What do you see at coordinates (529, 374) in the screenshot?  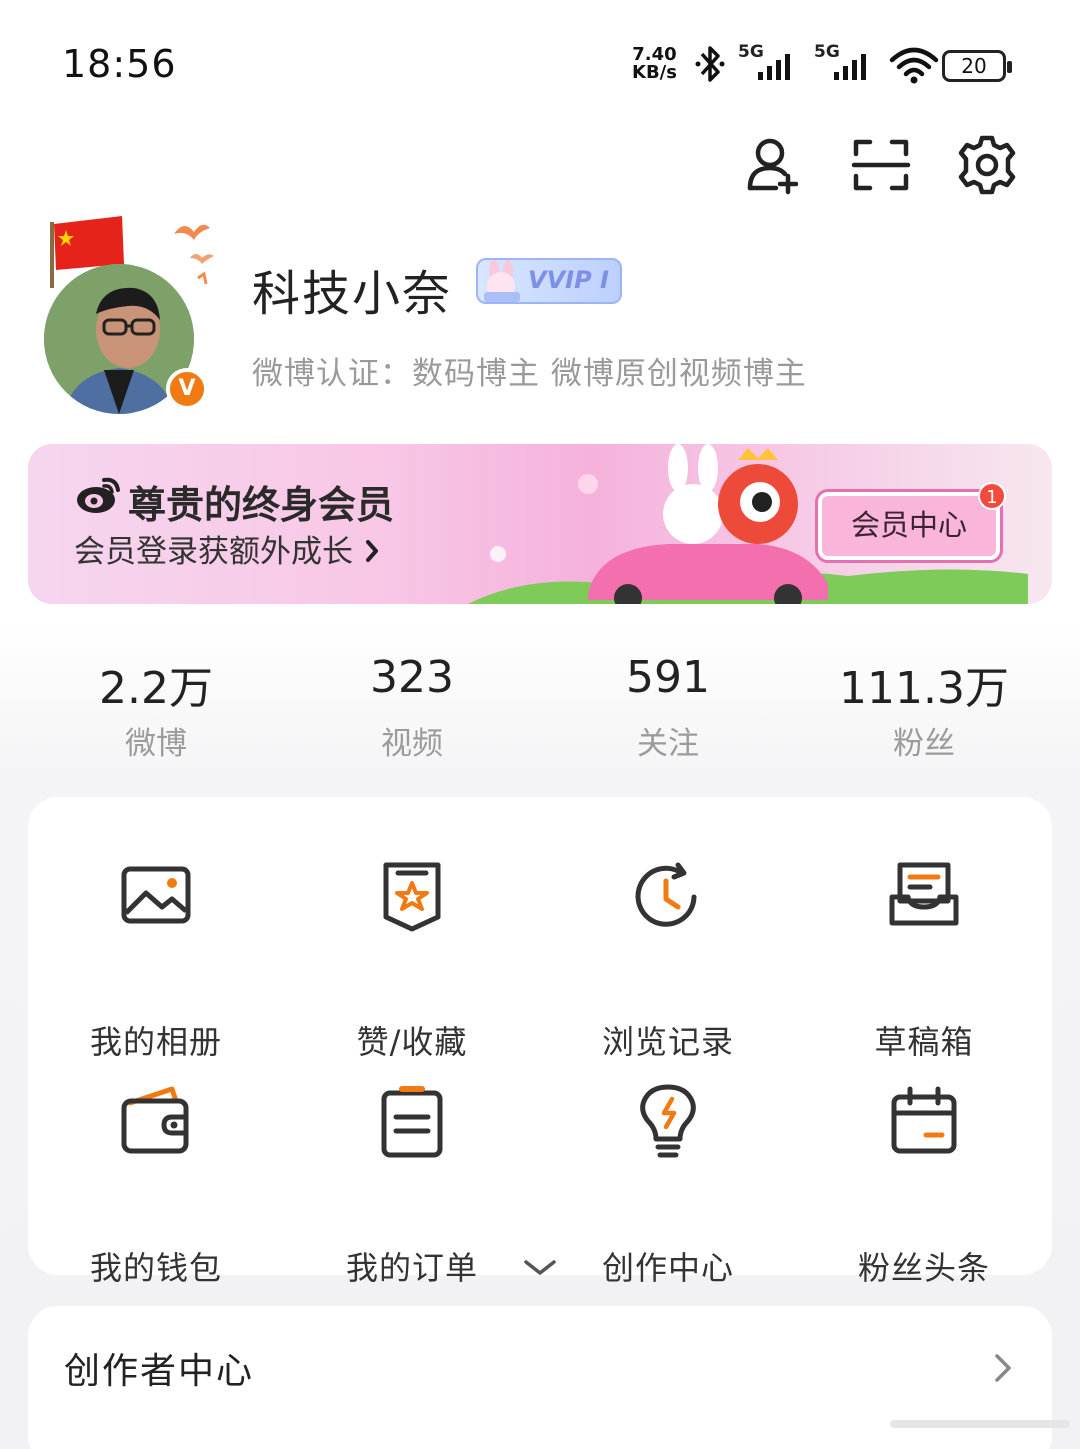 I see `verification-text: 微博认证：数码博主 微博原创视频博主` at bounding box center [529, 374].